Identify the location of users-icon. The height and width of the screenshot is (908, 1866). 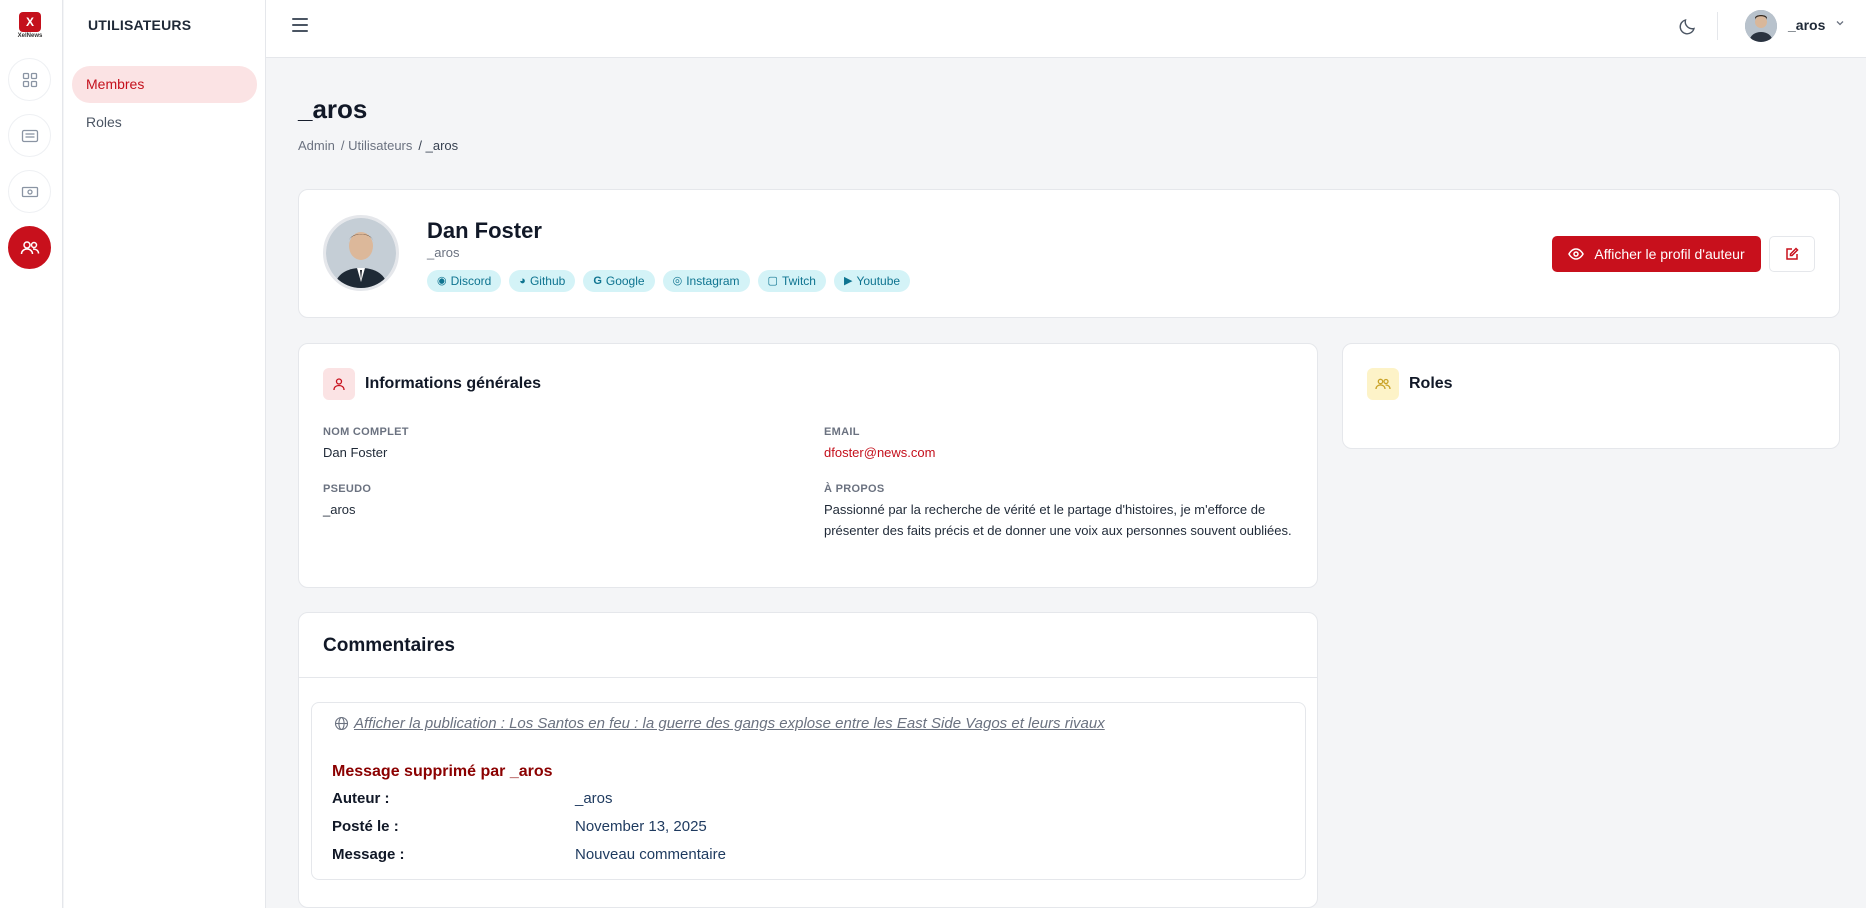
(29, 247).